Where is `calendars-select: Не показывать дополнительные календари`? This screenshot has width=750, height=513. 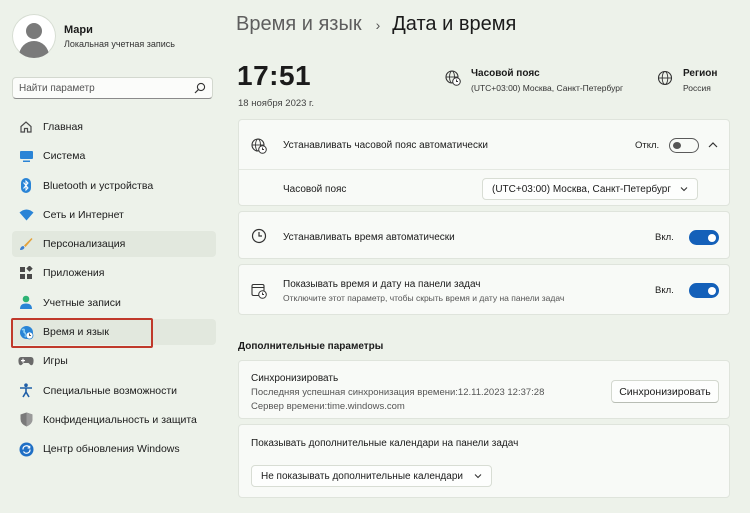 calendars-select: Не показывать дополнительные календари is located at coordinates (371, 476).